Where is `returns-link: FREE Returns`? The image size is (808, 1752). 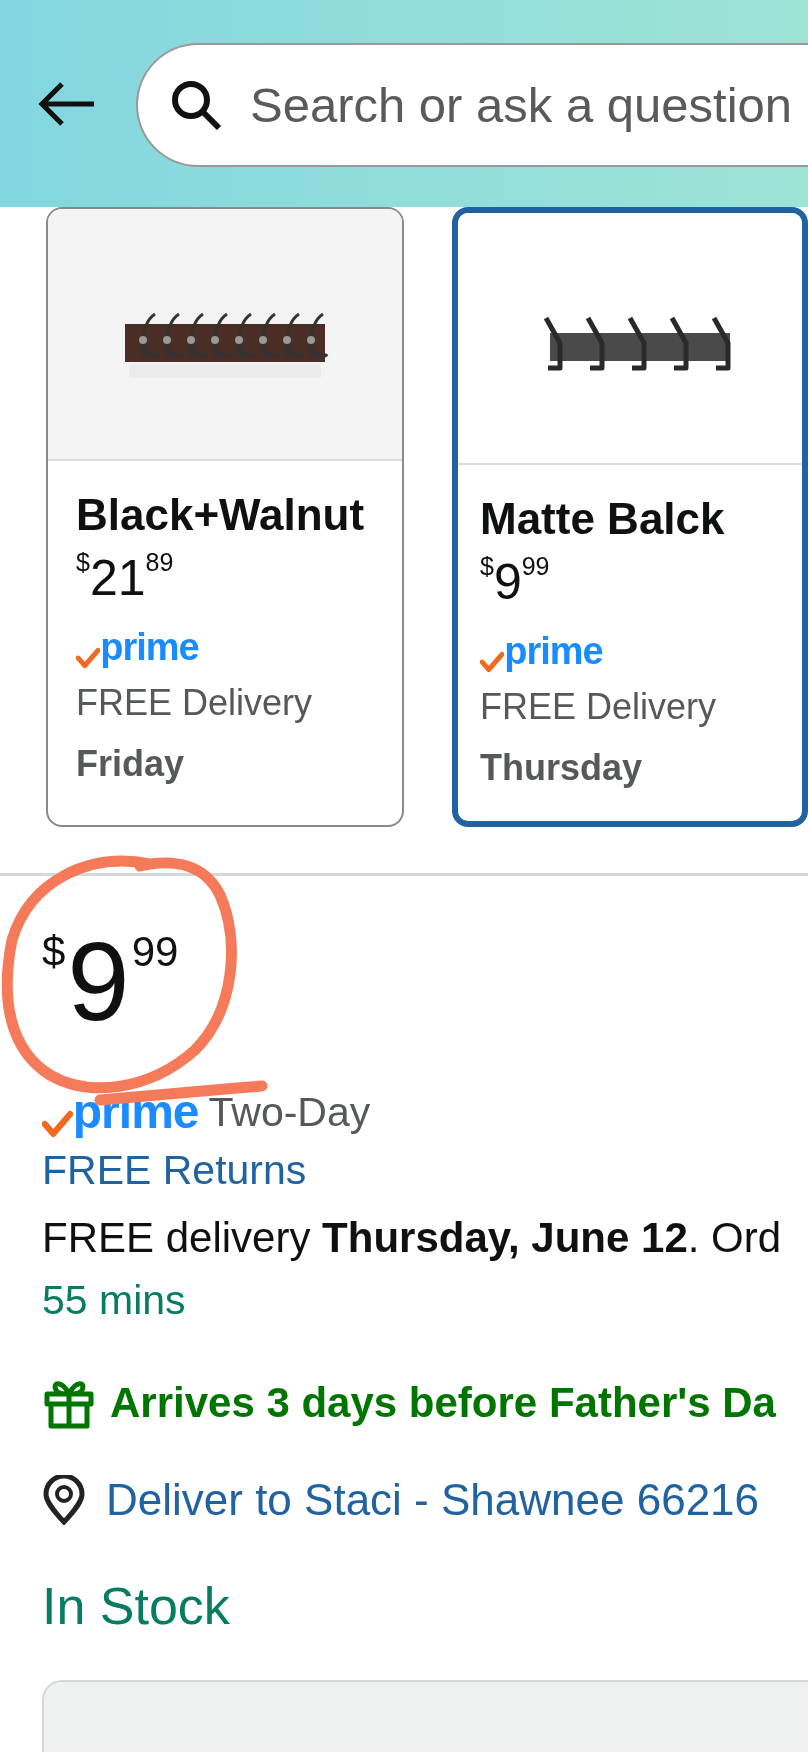
returns-link: FREE Returns is located at coordinates (174, 1170).